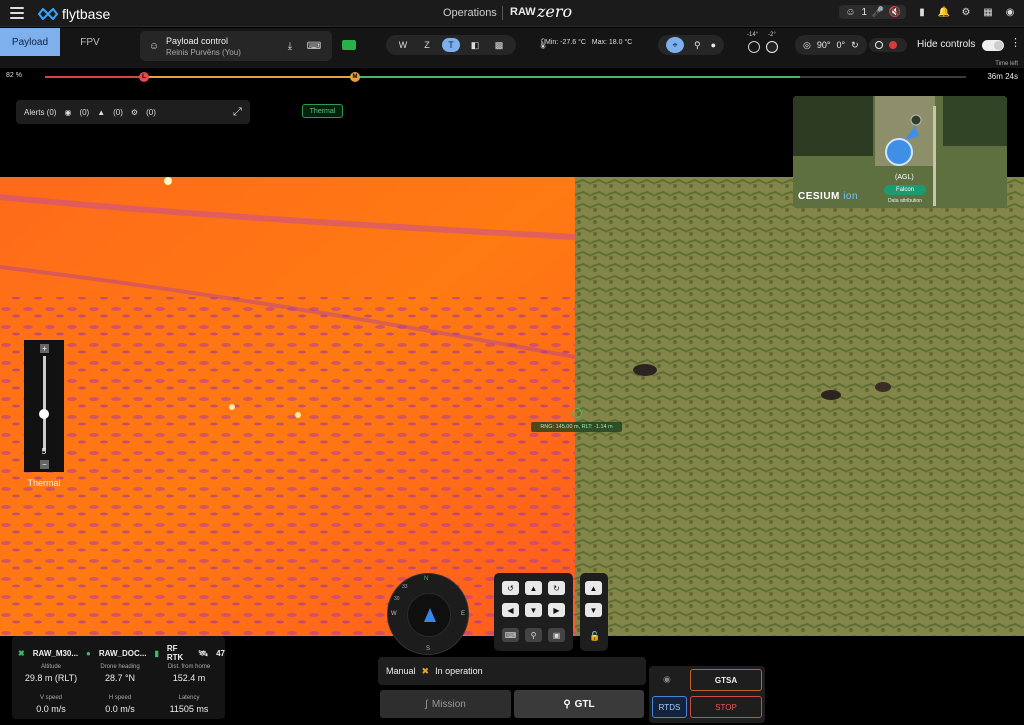 Image resolution: width=1024 pixels, height=725 pixels. What do you see at coordinates (189, 667) in the screenshot?
I see `dist-label: Dist. from home` at bounding box center [189, 667].